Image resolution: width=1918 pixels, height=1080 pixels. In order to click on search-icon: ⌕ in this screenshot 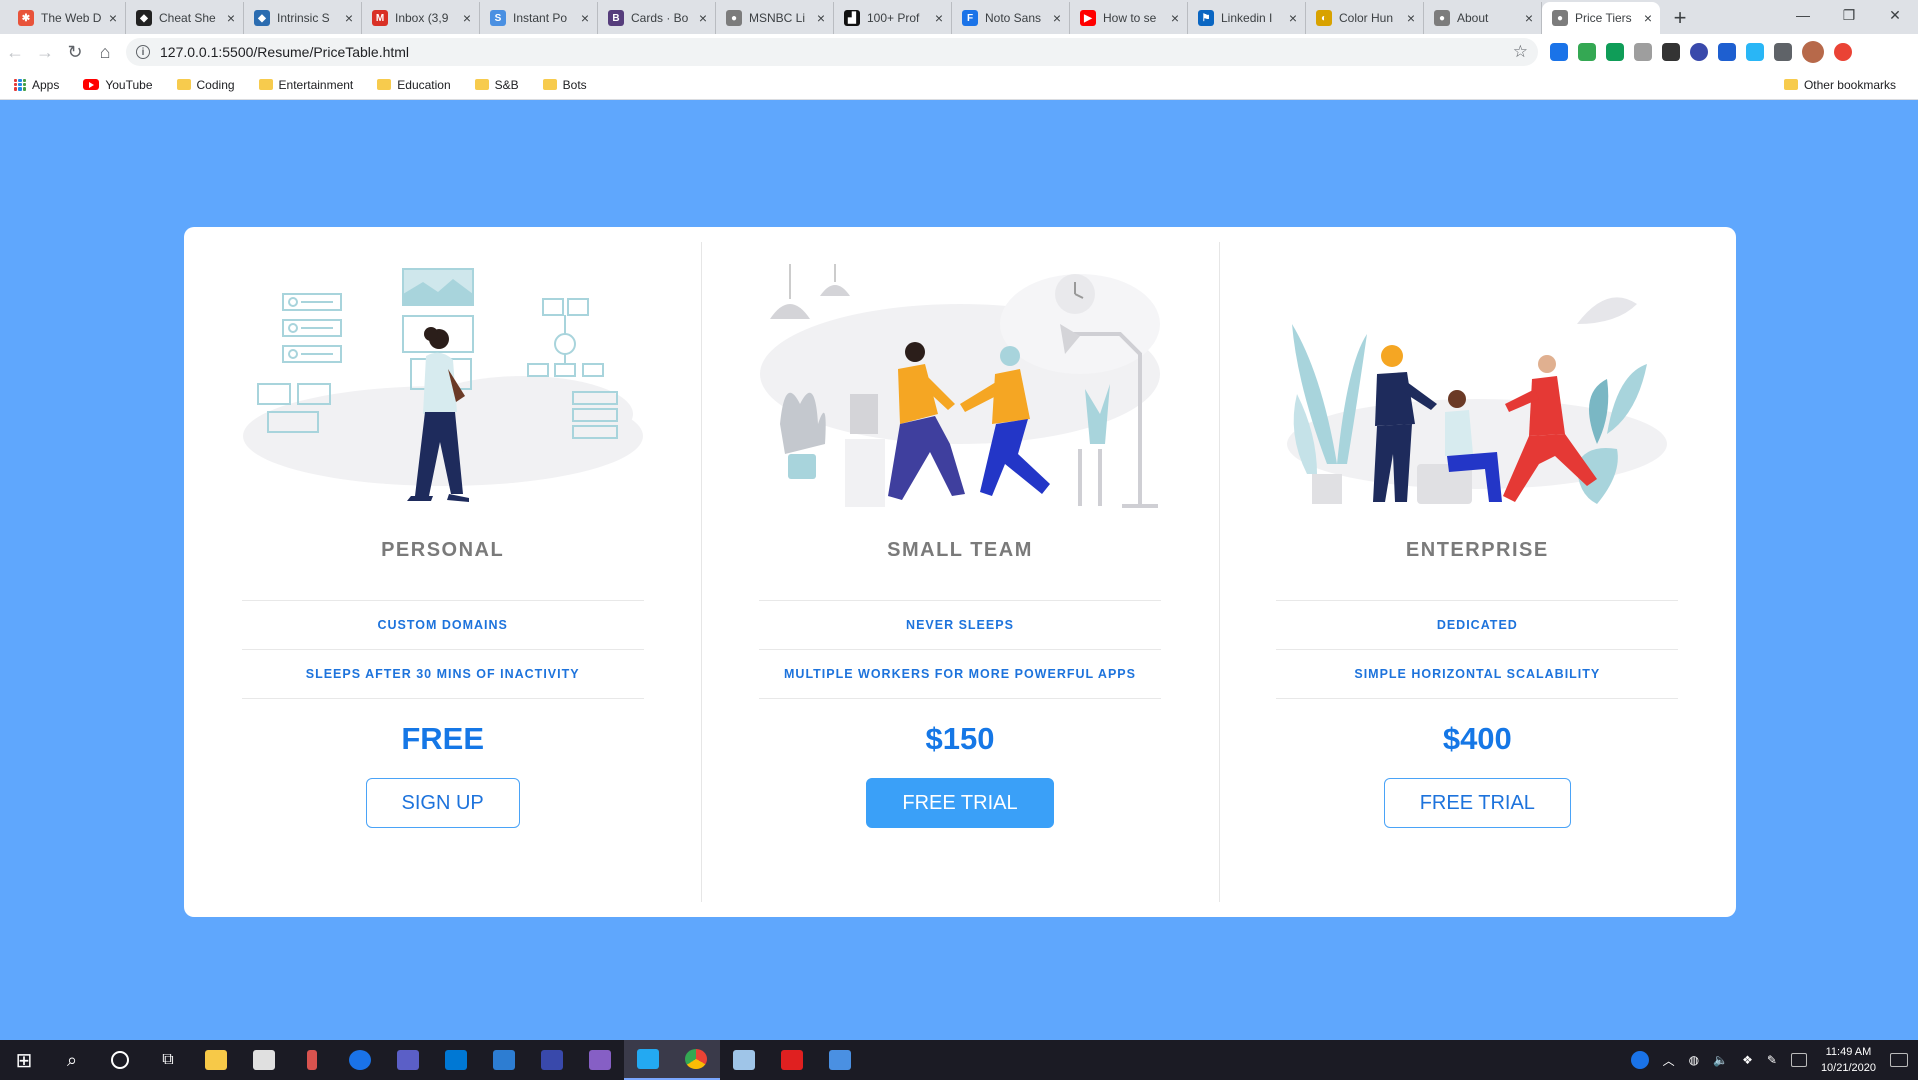, I will do `click(72, 1059)`.